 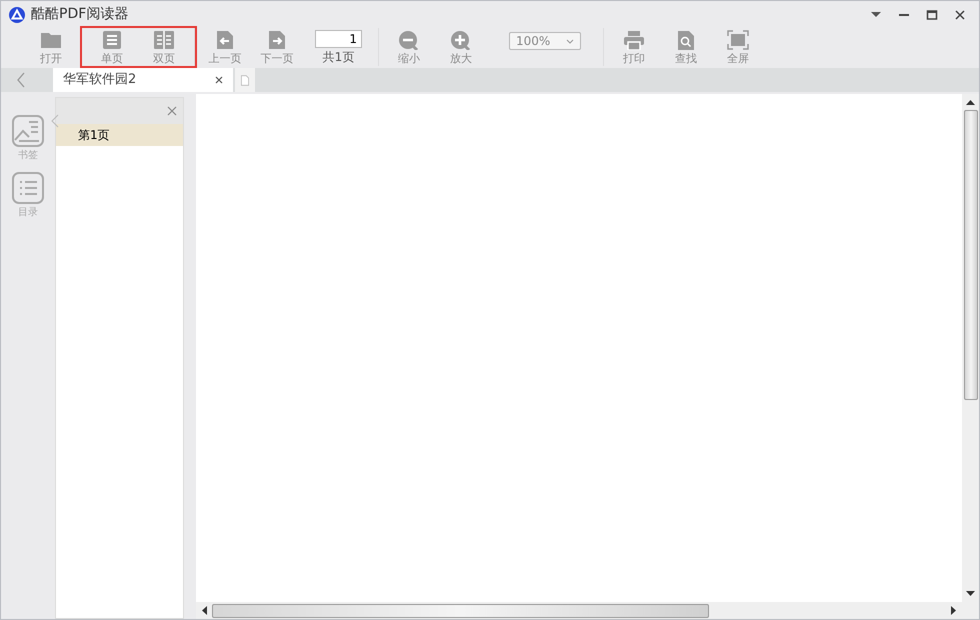 What do you see at coordinates (338, 39) in the screenshot?
I see `page-number-field: 1` at bounding box center [338, 39].